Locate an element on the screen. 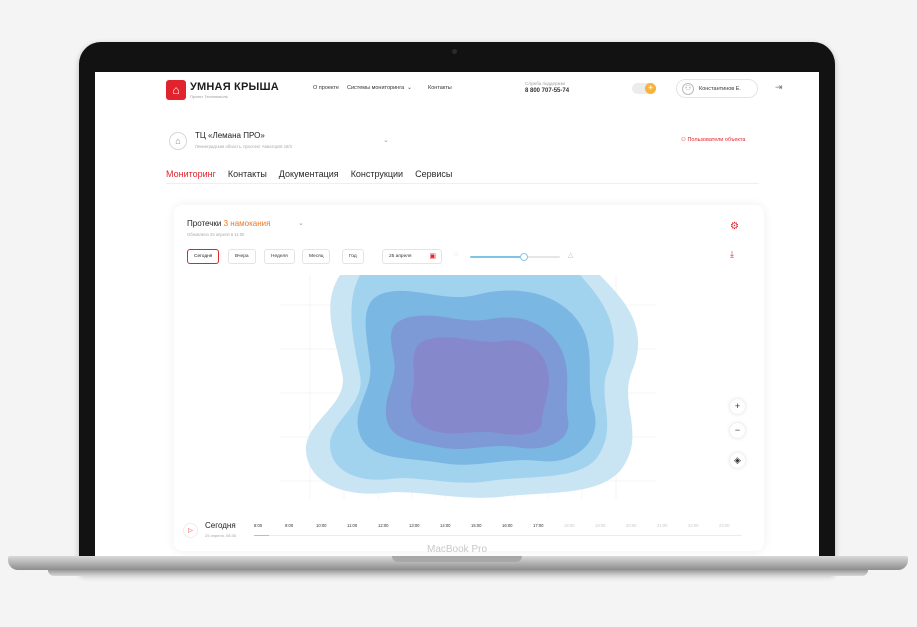 The image size is (917, 627). compass-icon: ◈ is located at coordinates (737, 460).